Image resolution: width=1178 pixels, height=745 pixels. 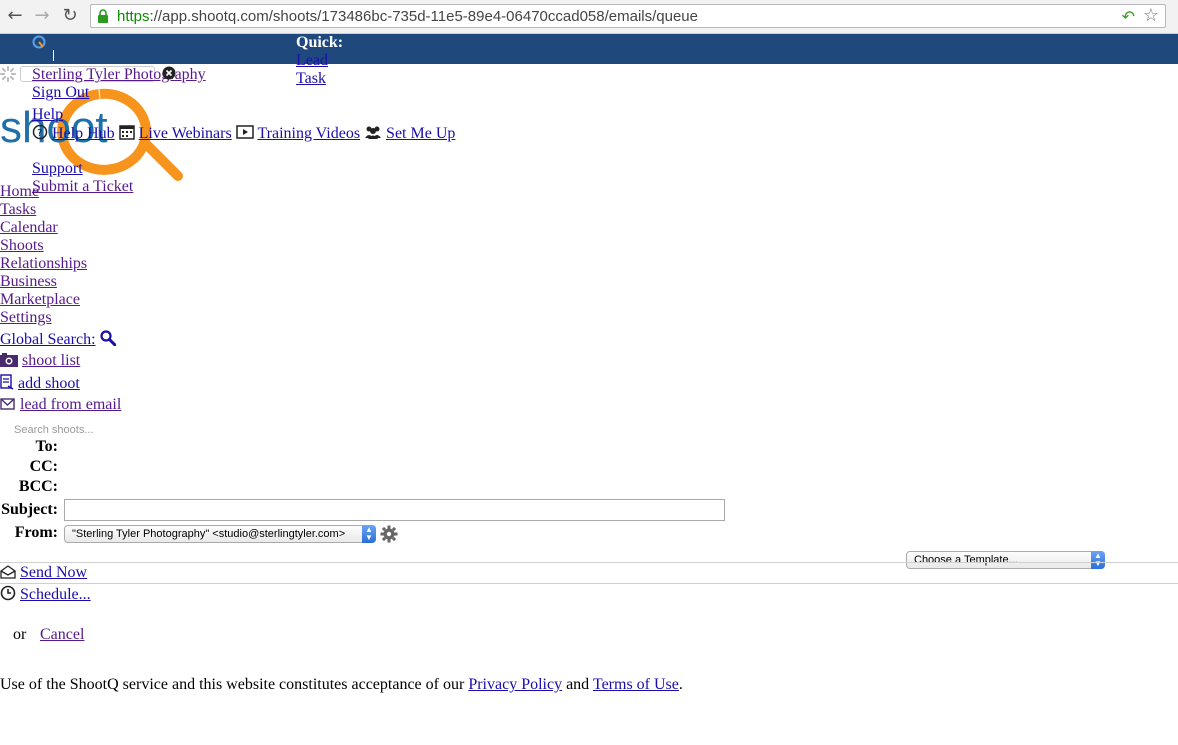 I want to click on quick-task-link: Task, so click(x=311, y=79).